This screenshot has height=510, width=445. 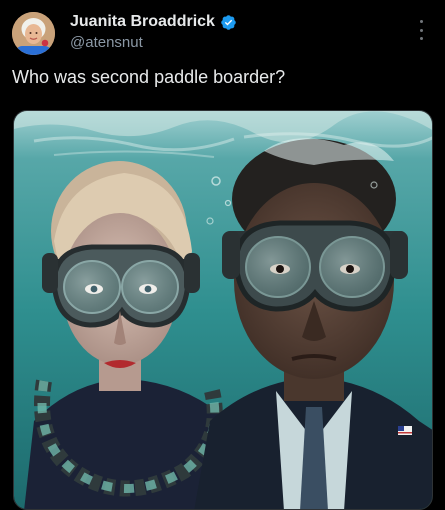 I want to click on author-handle: @atensnut, so click(x=153, y=42).